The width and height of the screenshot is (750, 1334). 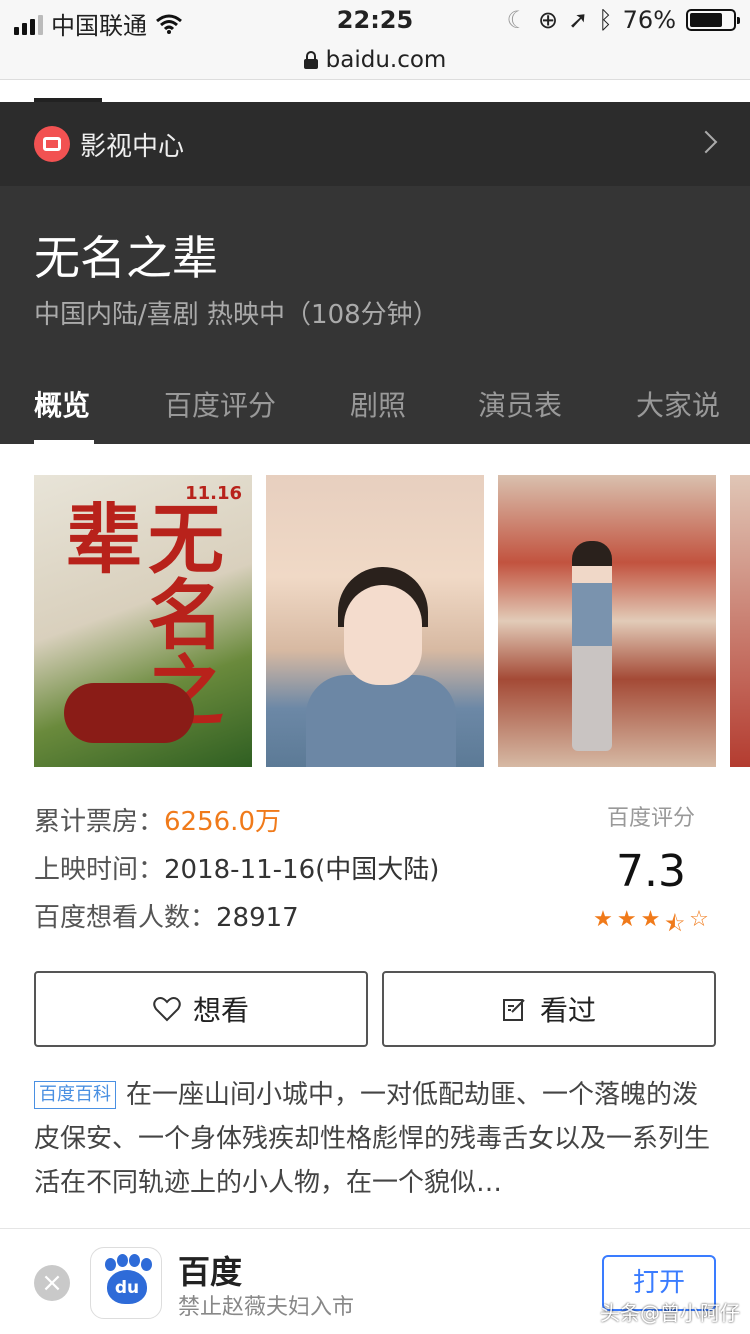 What do you see at coordinates (222, 822) in the screenshot?
I see `box-office-value: 6256.0万` at bounding box center [222, 822].